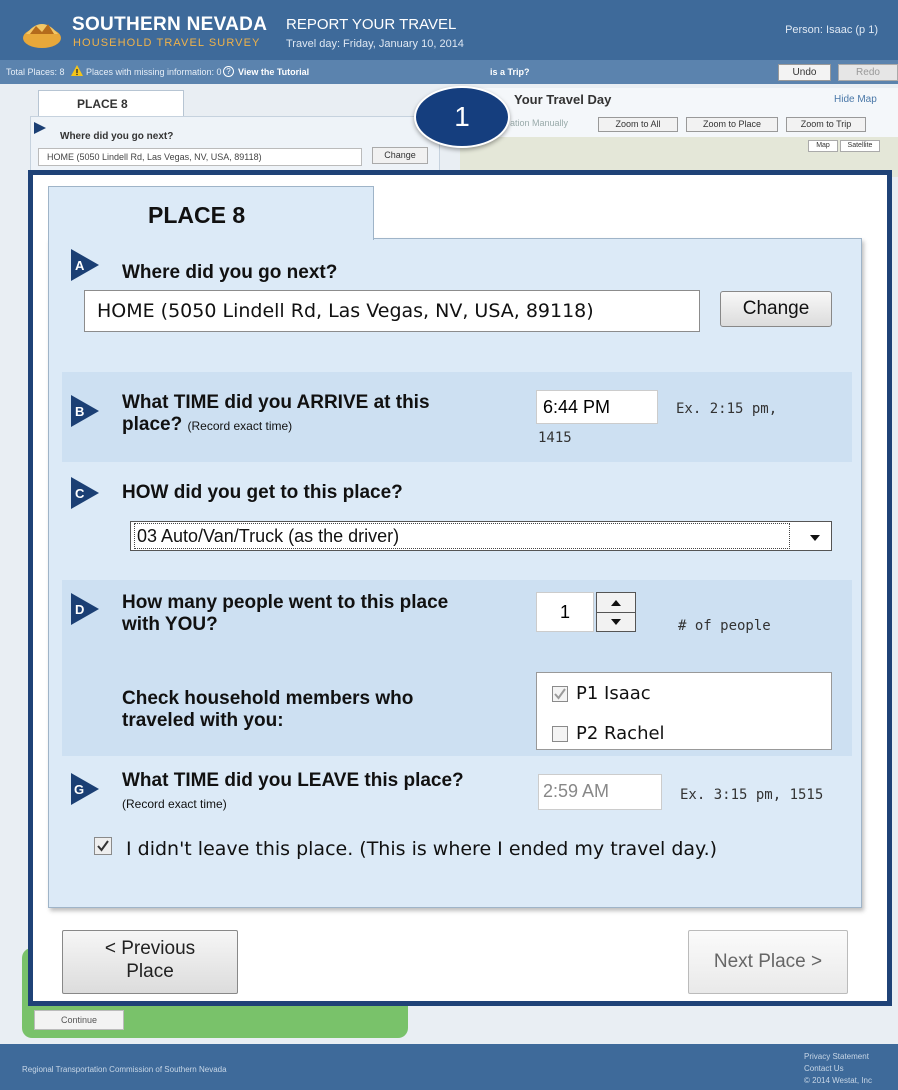 This screenshot has width=898, height=1090. What do you see at coordinates (150, 971) in the screenshot?
I see `previous-place-line2: Place` at bounding box center [150, 971].